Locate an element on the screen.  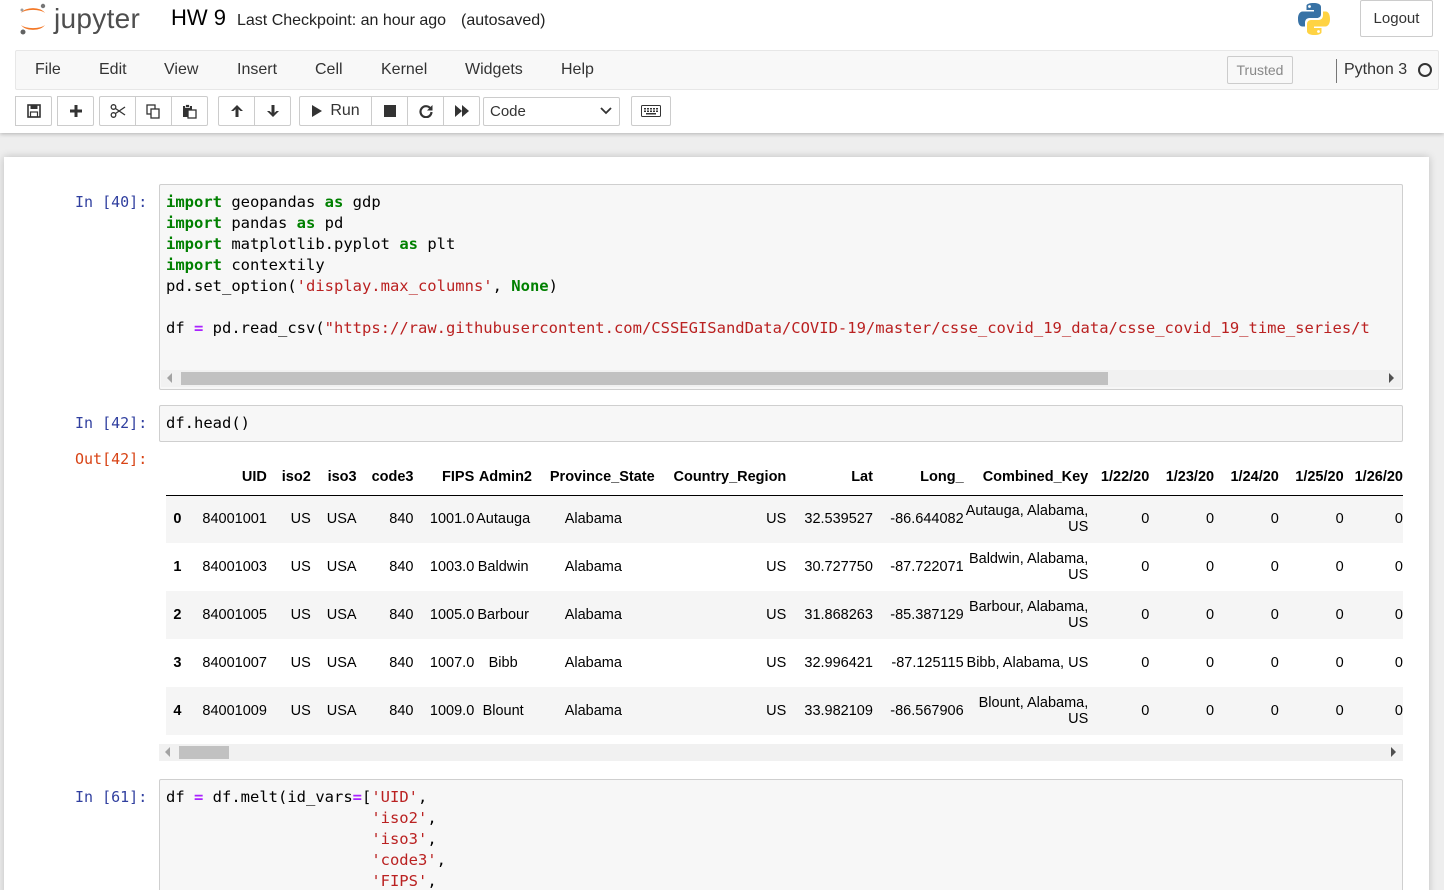
toolbar-edit-group is located at coordinates (153, 111).